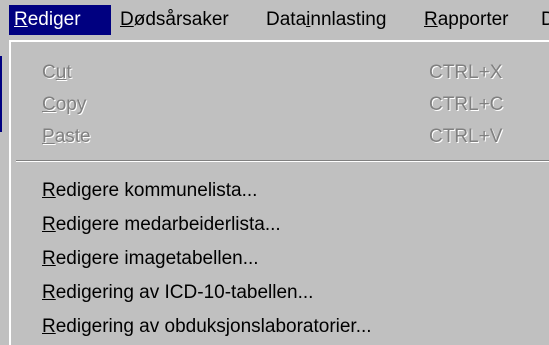 This screenshot has width=549, height=345. What do you see at coordinates (286, 19) in the screenshot?
I see `menu-datainnlasting-pre: Data` at bounding box center [286, 19].